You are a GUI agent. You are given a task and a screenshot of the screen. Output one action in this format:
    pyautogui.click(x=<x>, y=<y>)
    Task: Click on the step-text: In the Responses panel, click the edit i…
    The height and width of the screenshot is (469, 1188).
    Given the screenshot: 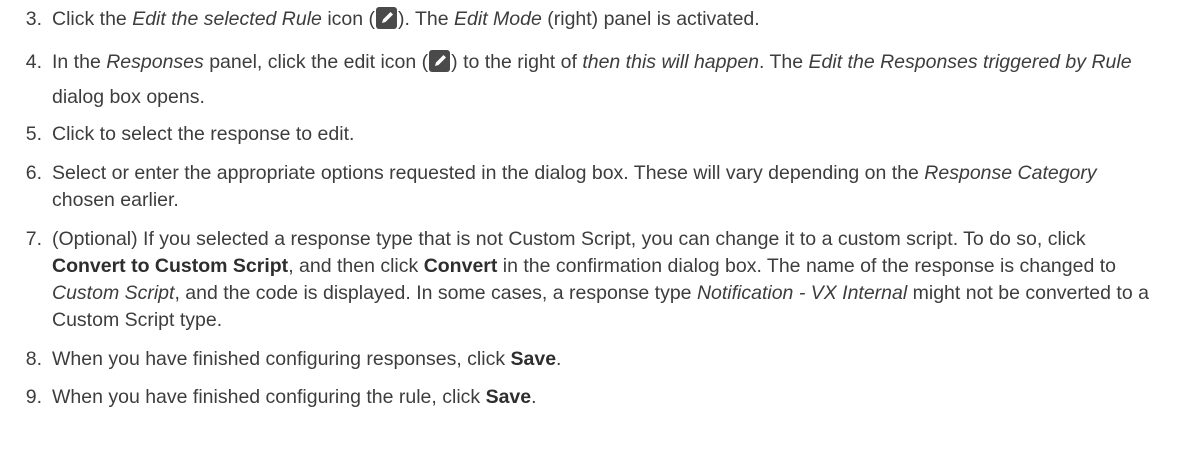 What is the action you would take?
    pyautogui.click(x=592, y=79)
    